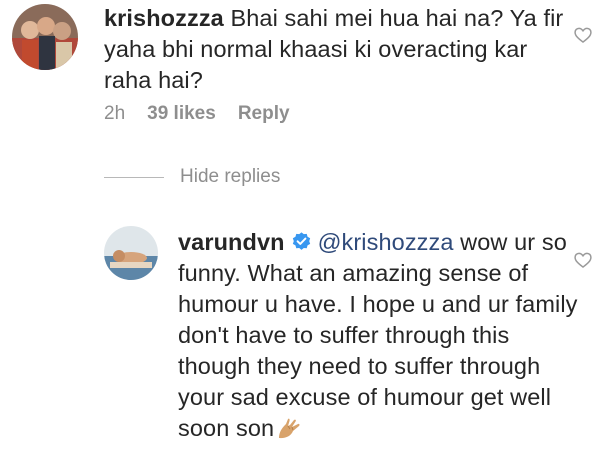 The image size is (600, 450). Describe the element at coordinates (181, 114) in the screenshot. I see `comment-likes: 39 likes` at that location.